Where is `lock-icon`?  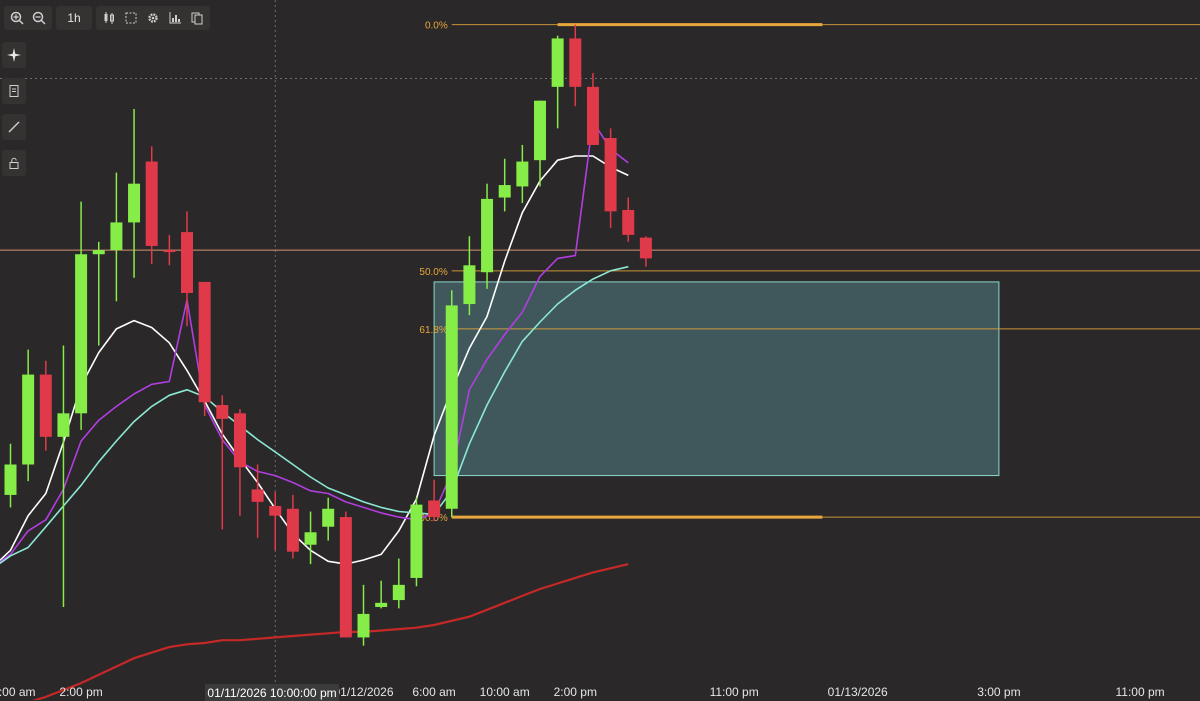
lock-icon is located at coordinates (14, 163).